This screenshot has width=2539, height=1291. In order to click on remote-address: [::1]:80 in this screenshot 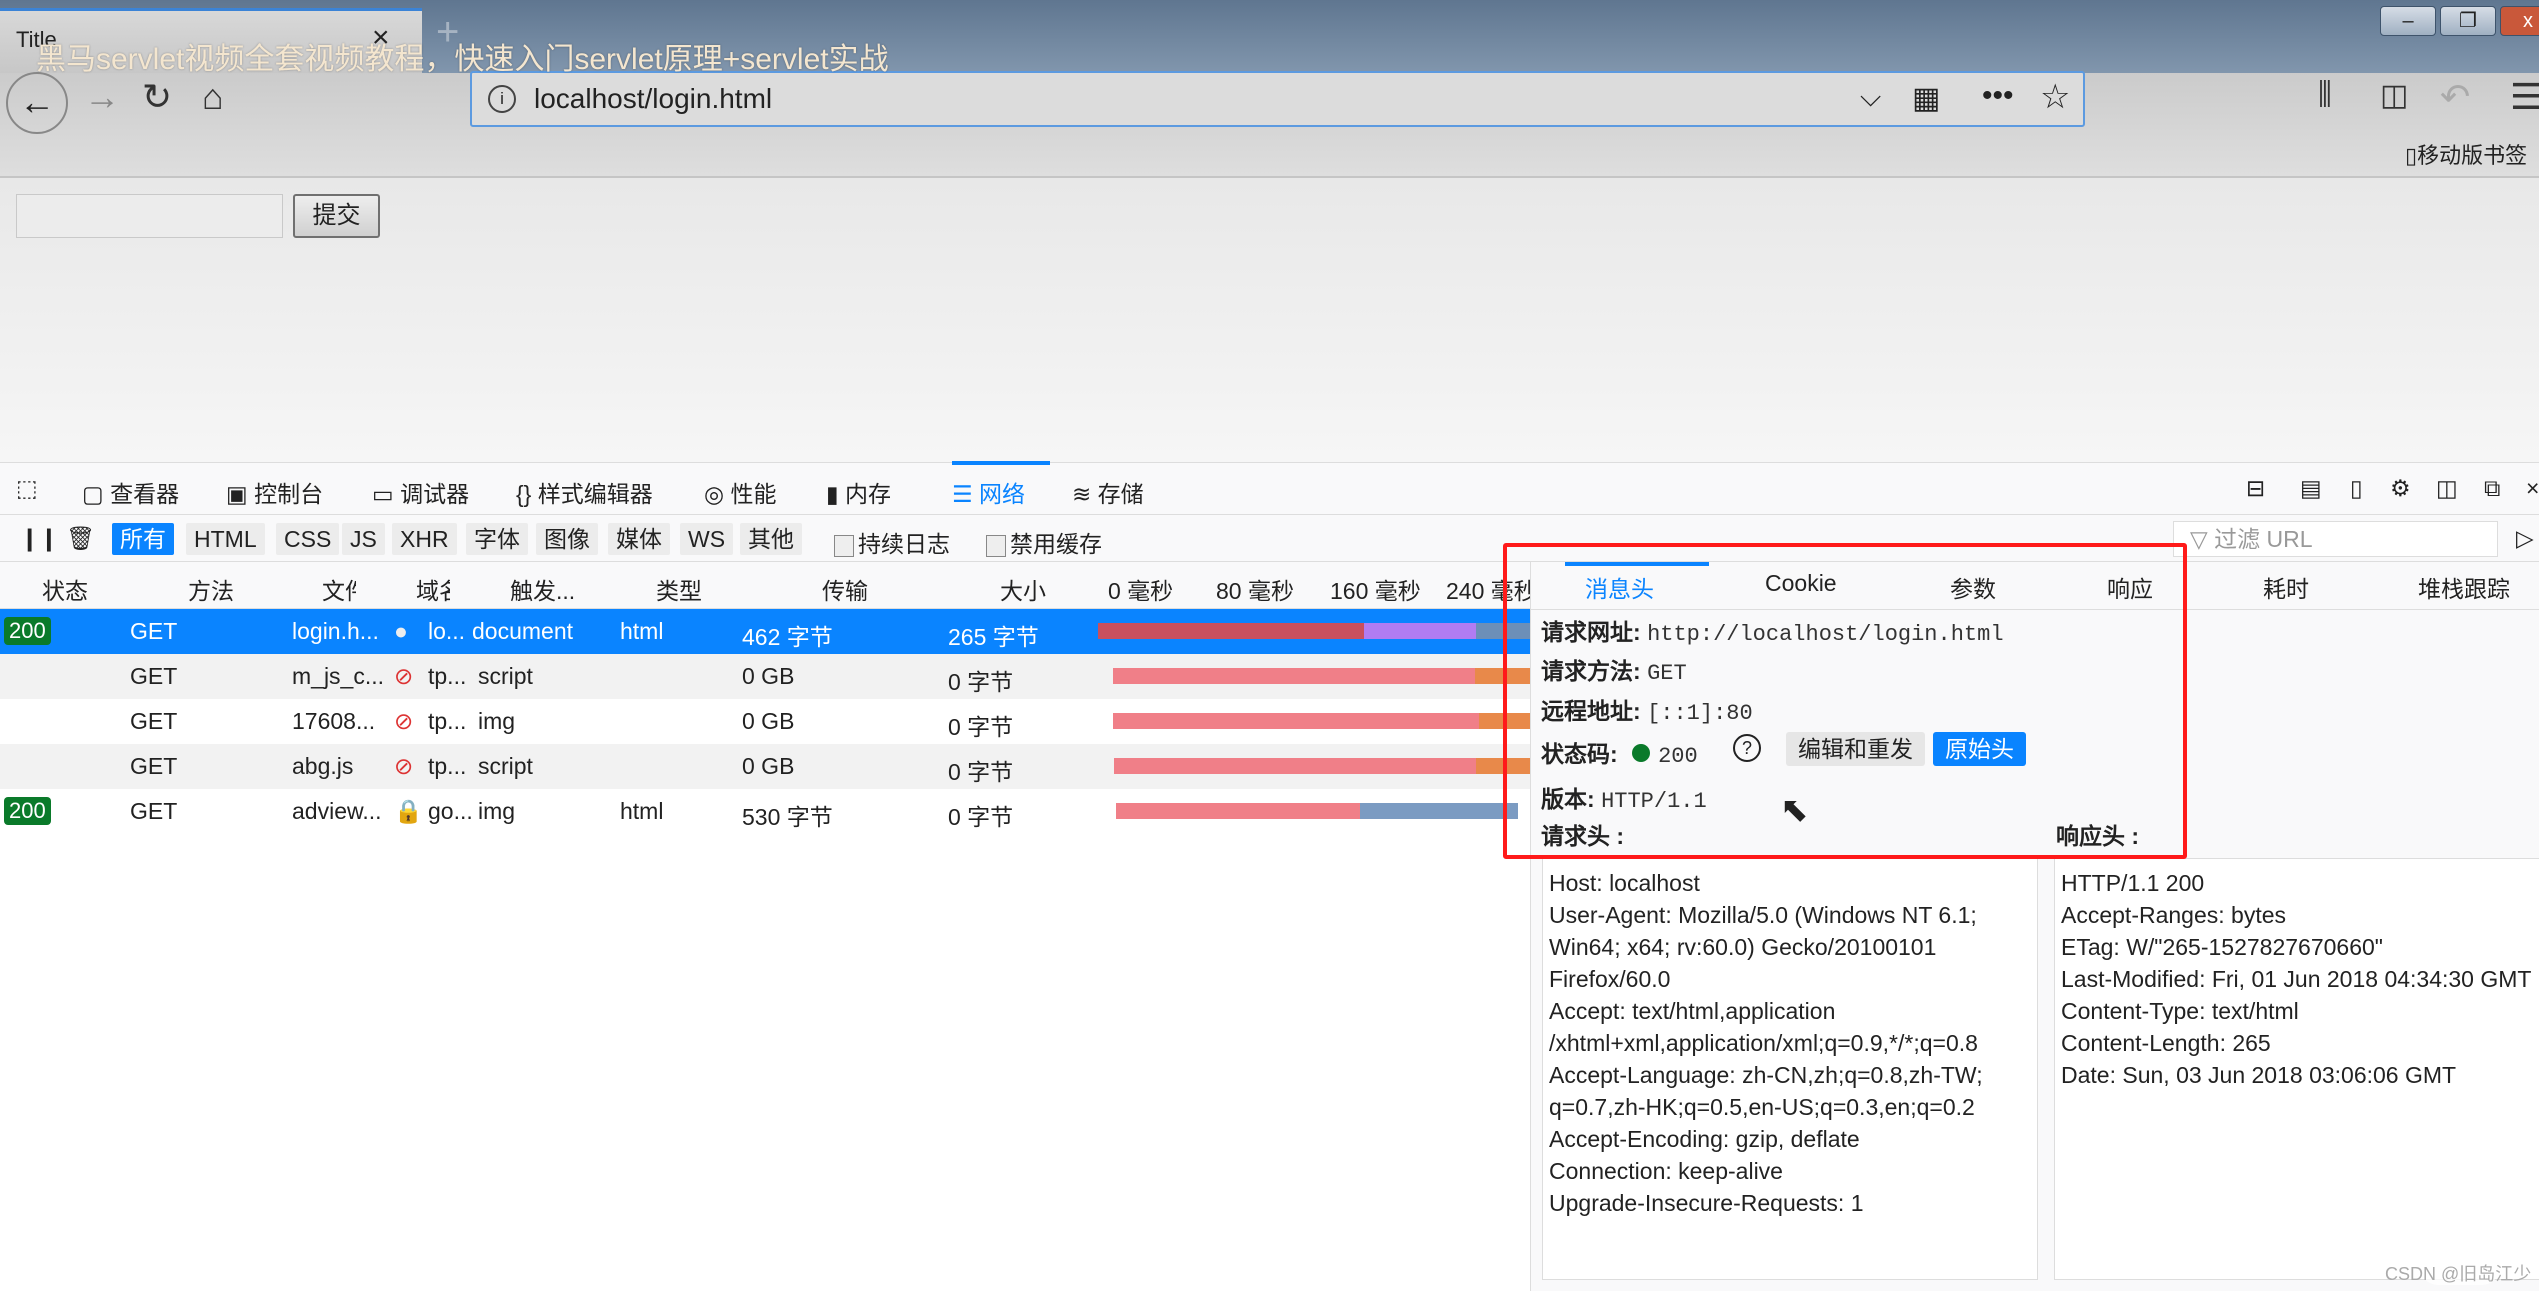, I will do `click(1700, 713)`.